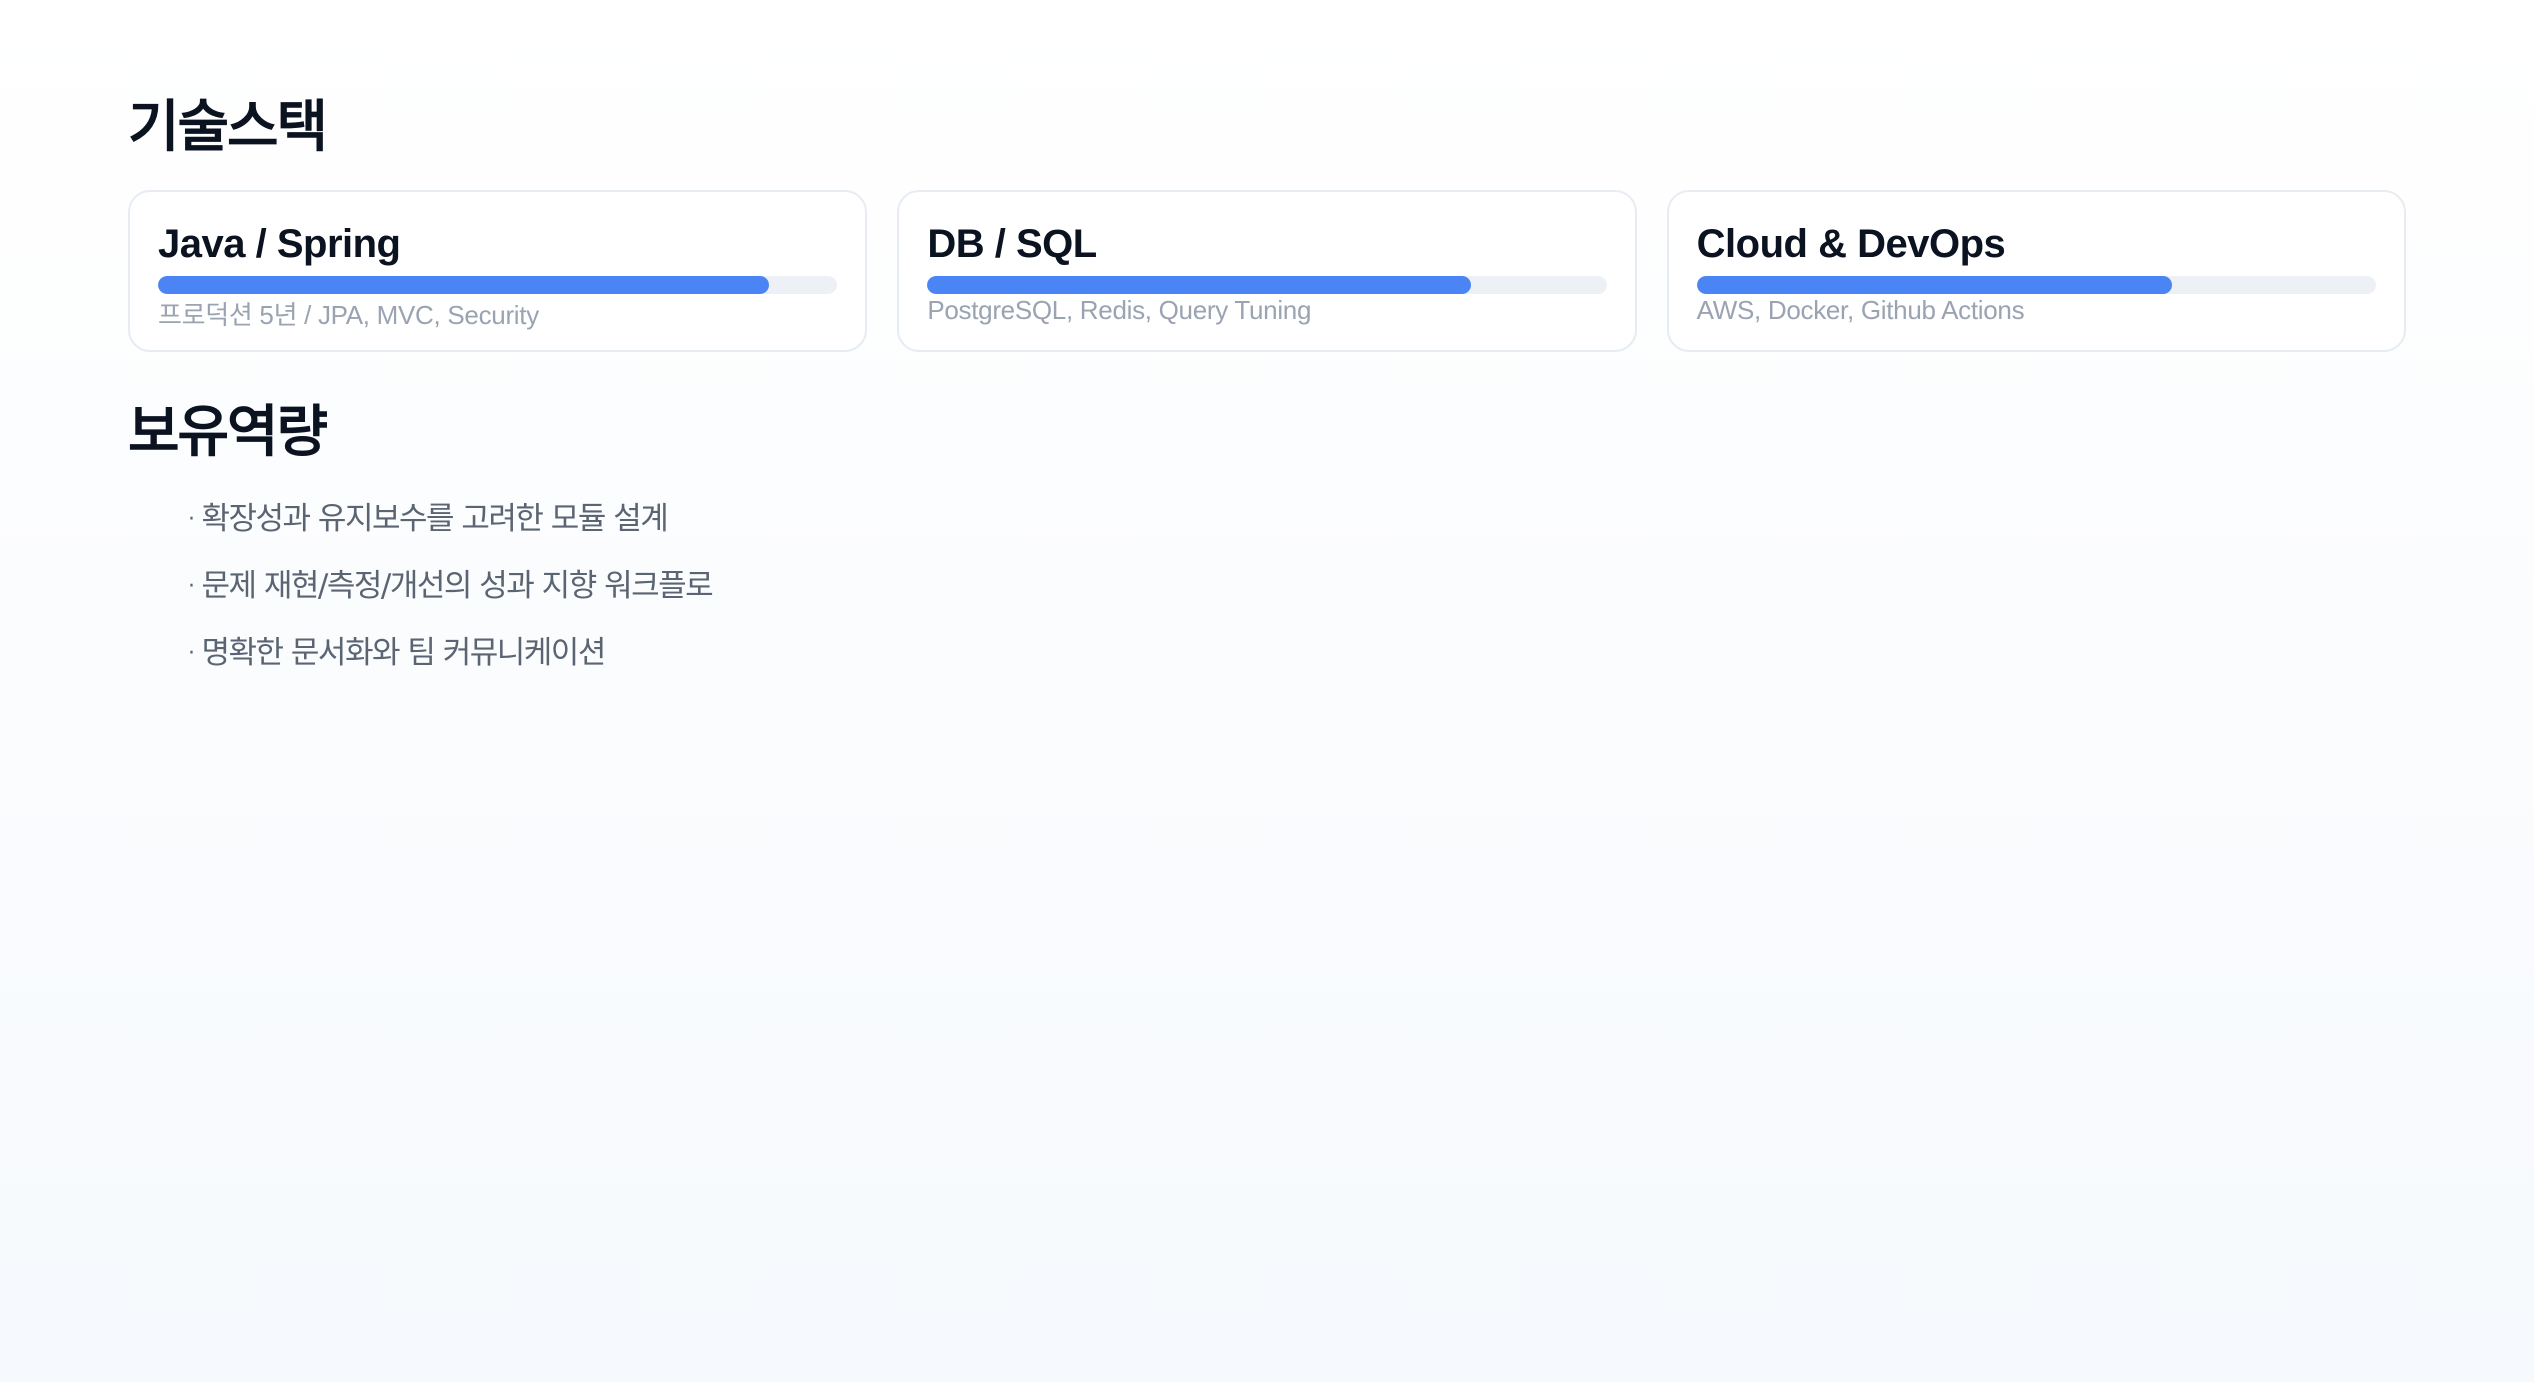 This screenshot has width=2534, height=1382. Describe the element at coordinates (404, 653) in the screenshot. I see `strength-item-text: 명확한 문서화와 팀 커뮤니케이션` at that location.